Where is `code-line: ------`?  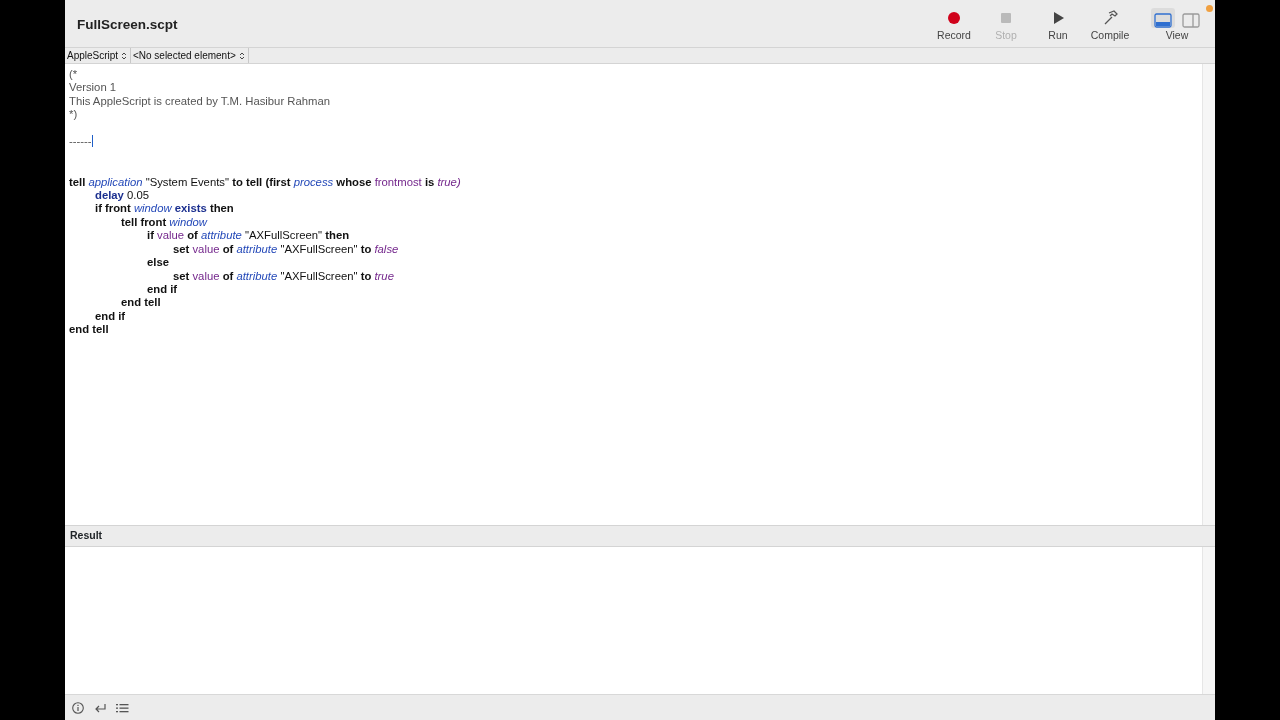
code-line: ------ is located at coordinates (80, 142).